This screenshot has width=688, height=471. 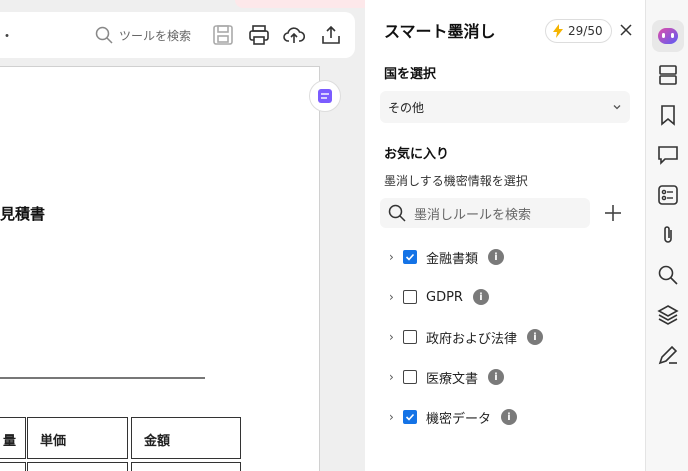 I want to click on cloud-upload-icon, so click(x=294, y=35).